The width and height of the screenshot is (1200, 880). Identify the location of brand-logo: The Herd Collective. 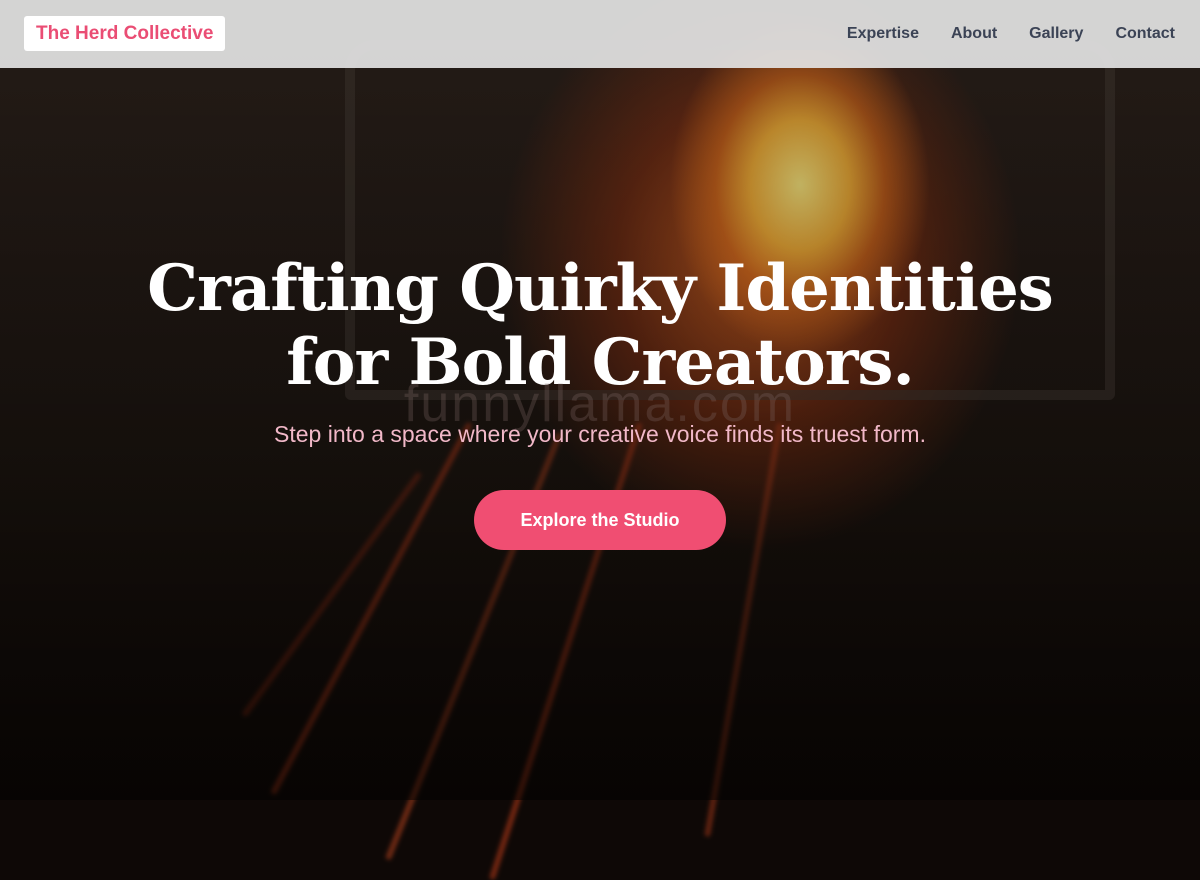
(125, 33).